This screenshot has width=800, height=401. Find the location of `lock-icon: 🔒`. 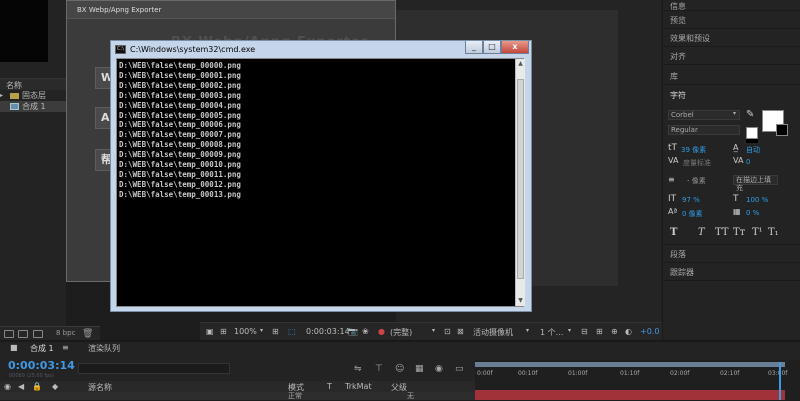

lock-icon: 🔒 is located at coordinates (37, 386).